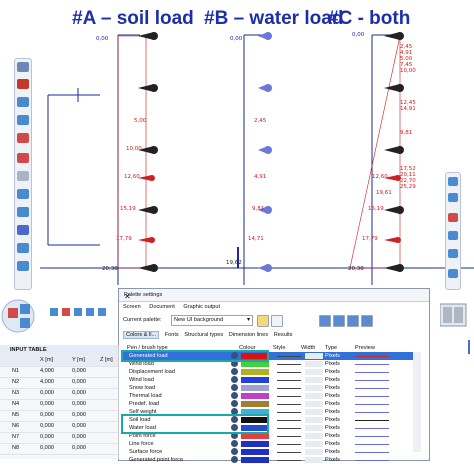  Describe the element at coordinates (23, 212) in the screenshot. I see `section-icon` at that location.